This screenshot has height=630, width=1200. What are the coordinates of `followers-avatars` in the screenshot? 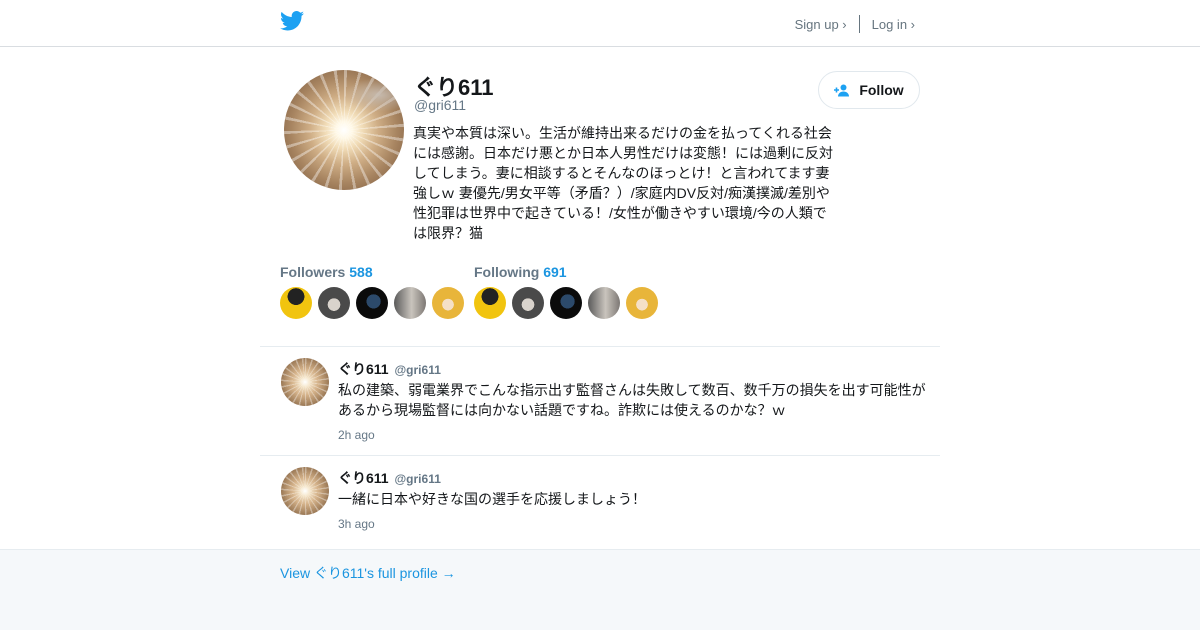 It's located at (372, 303).